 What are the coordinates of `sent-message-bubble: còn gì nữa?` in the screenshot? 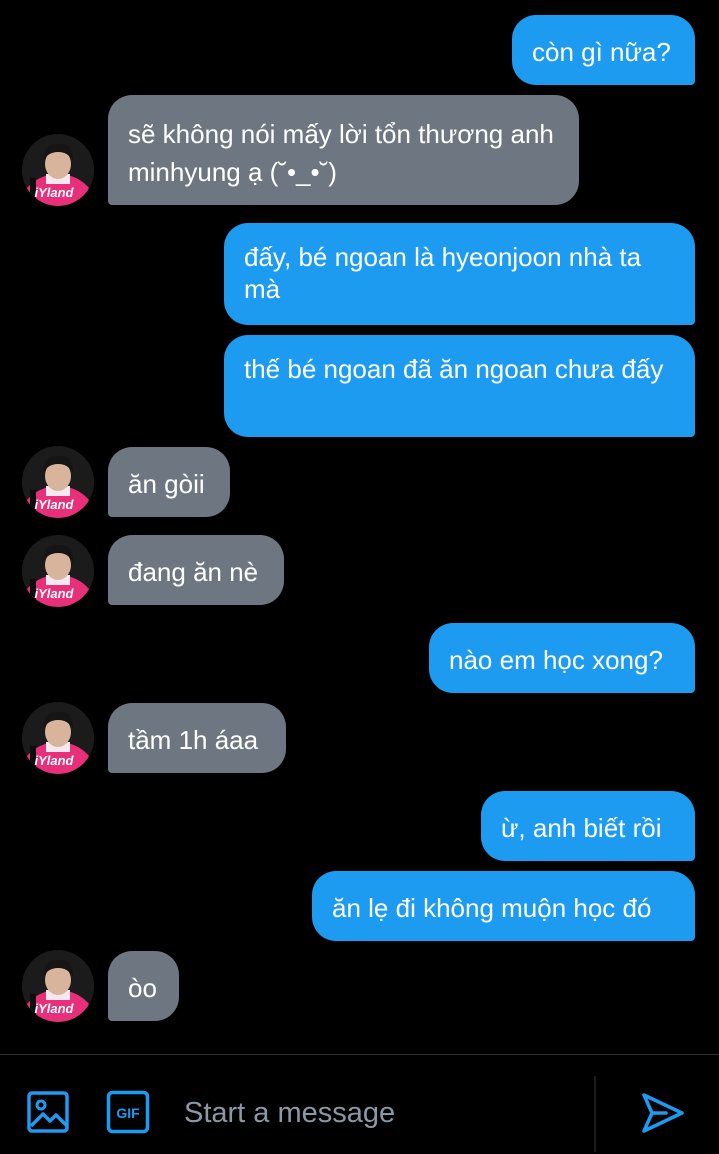 It's located at (603, 50).